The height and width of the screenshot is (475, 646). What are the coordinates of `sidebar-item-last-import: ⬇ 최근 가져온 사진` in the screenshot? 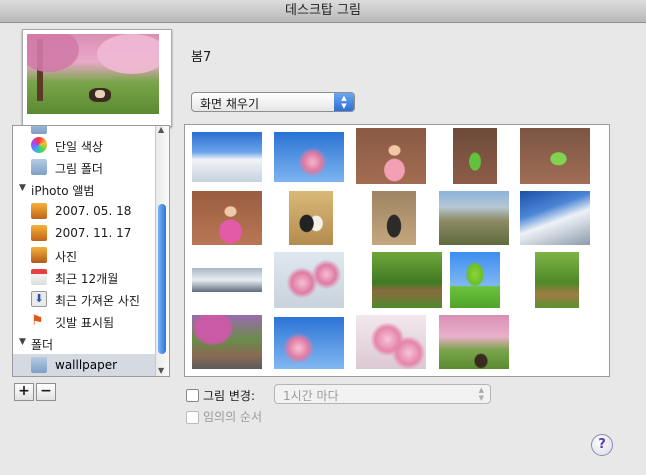 It's located at (85, 299).